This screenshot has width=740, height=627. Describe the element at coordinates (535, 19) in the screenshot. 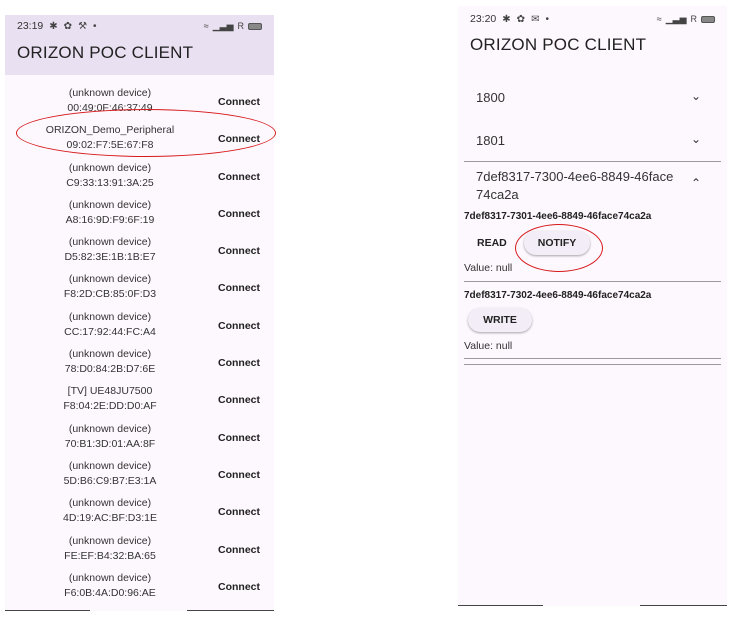

I see `mail-icon: ✉` at that location.